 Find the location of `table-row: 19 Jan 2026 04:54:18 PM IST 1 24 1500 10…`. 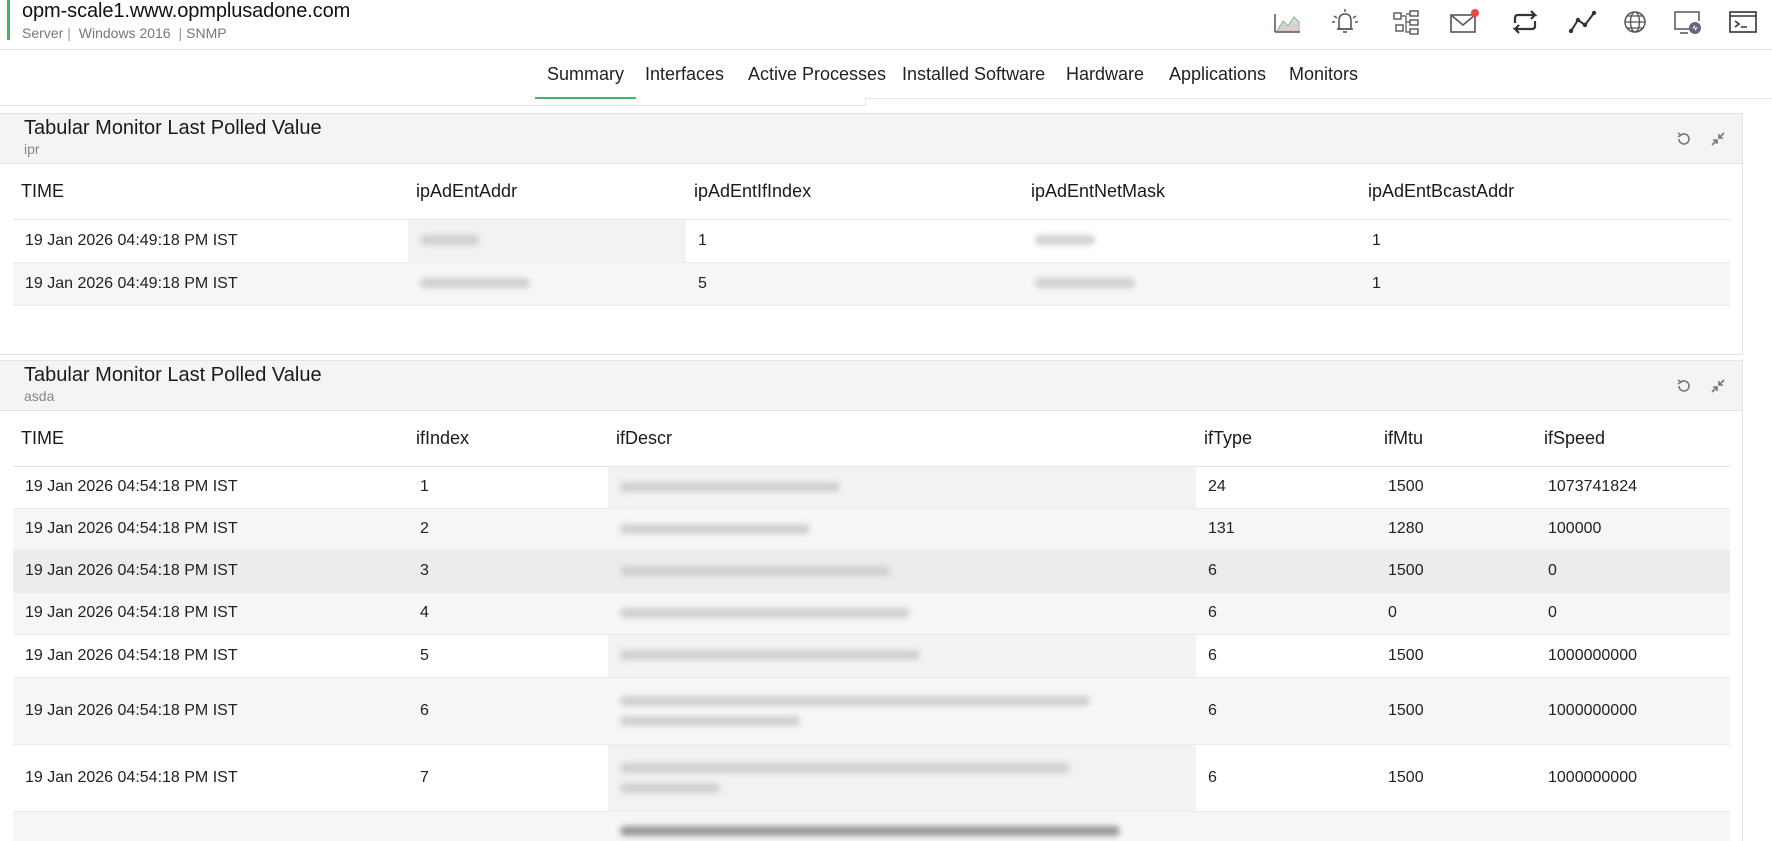

table-row: 19 Jan 2026 04:54:18 PM IST 1 24 1500 10… is located at coordinates (871, 487).